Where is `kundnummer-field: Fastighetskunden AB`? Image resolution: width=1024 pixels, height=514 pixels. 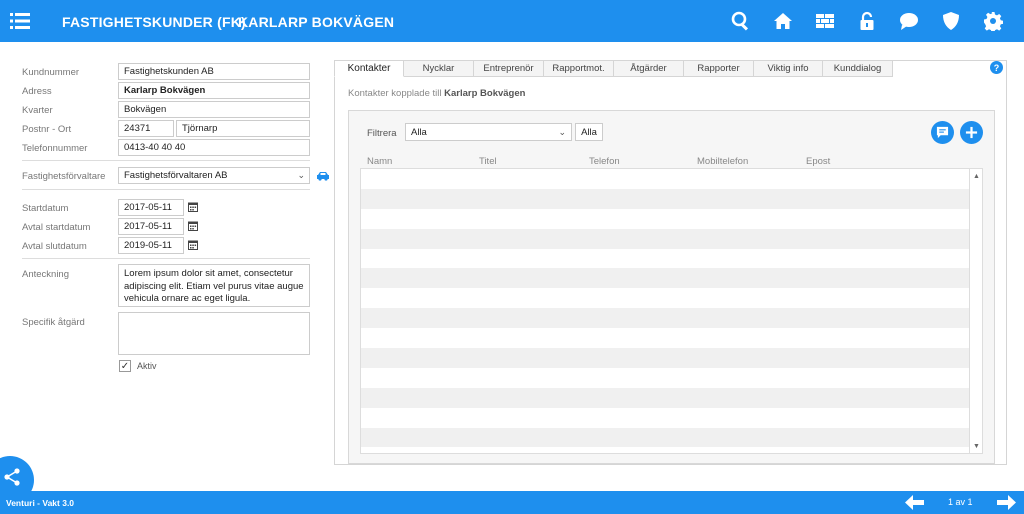
kundnummer-field: Fastighetskunden AB is located at coordinates (214, 71).